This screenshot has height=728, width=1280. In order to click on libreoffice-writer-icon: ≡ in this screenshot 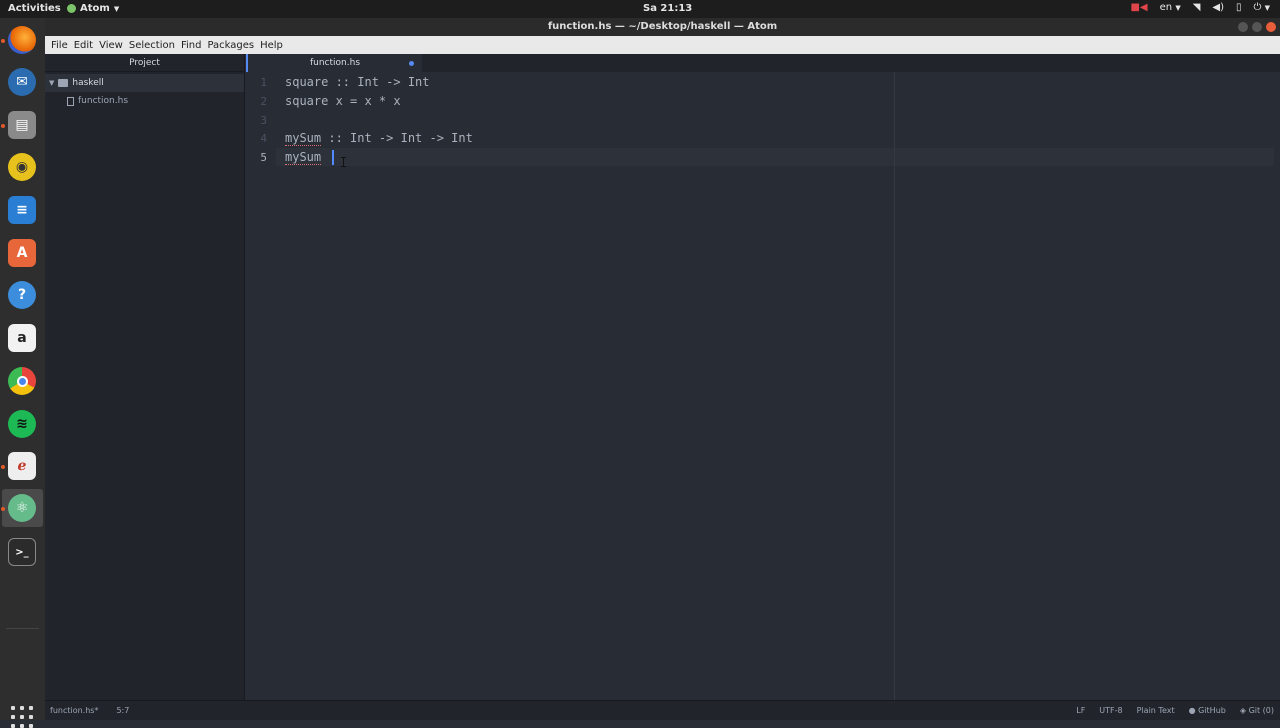, I will do `click(22, 210)`.